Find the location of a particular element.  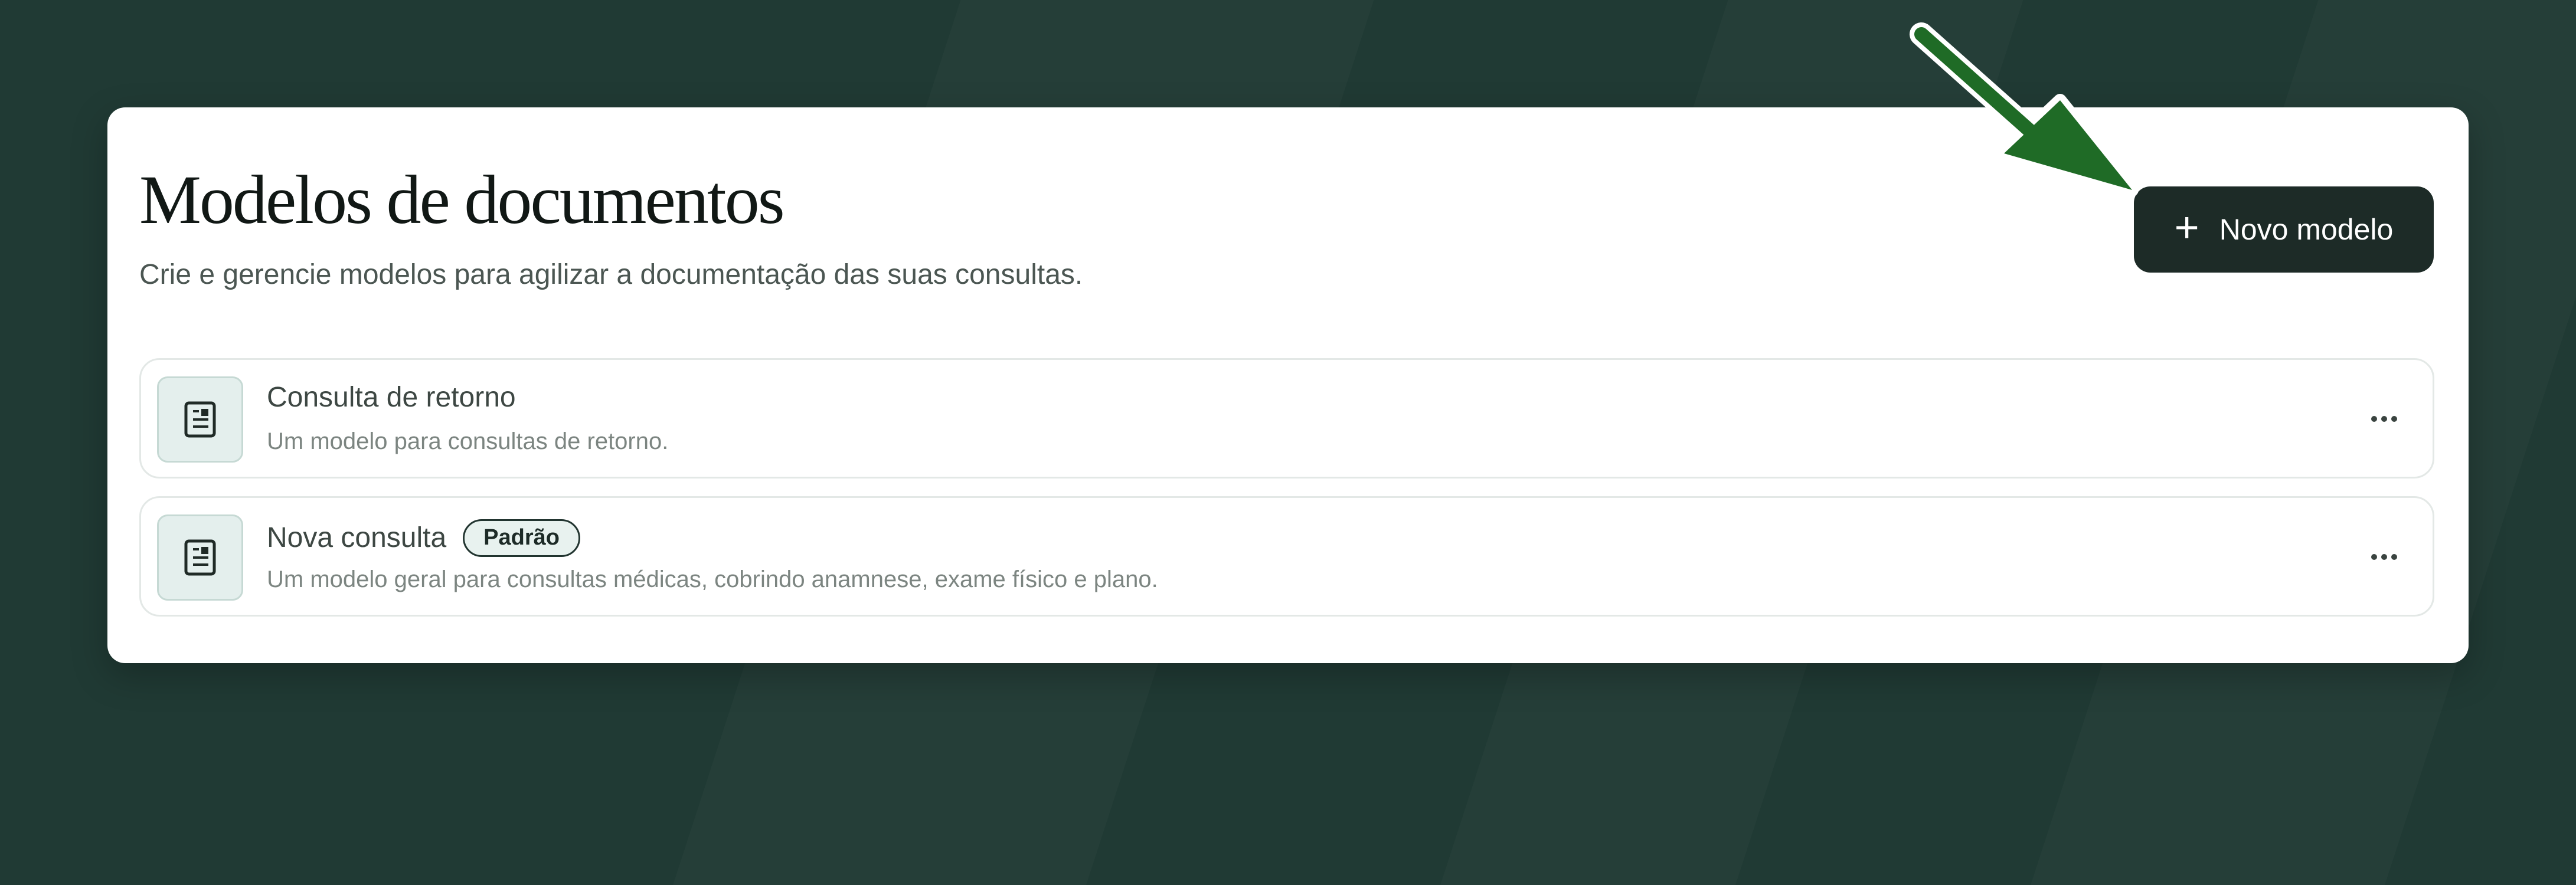

page-title: Modelos de documentos is located at coordinates (462, 199).